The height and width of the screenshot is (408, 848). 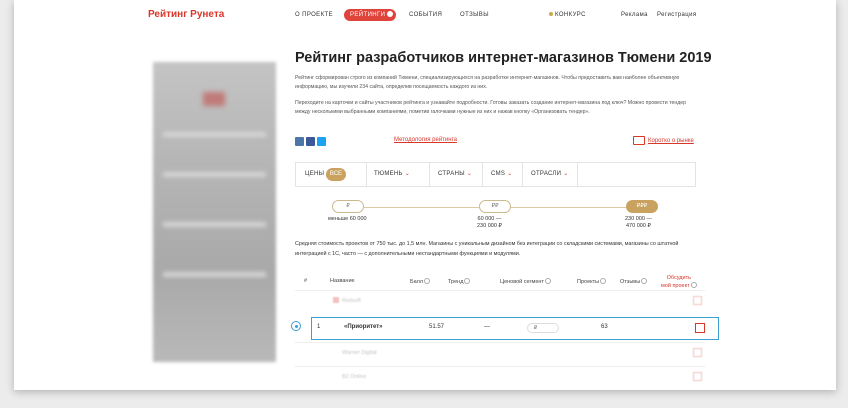 What do you see at coordinates (638, 226) in the screenshot?
I see `price-high-label-2: 470 000 ₽` at bounding box center [638, 226].